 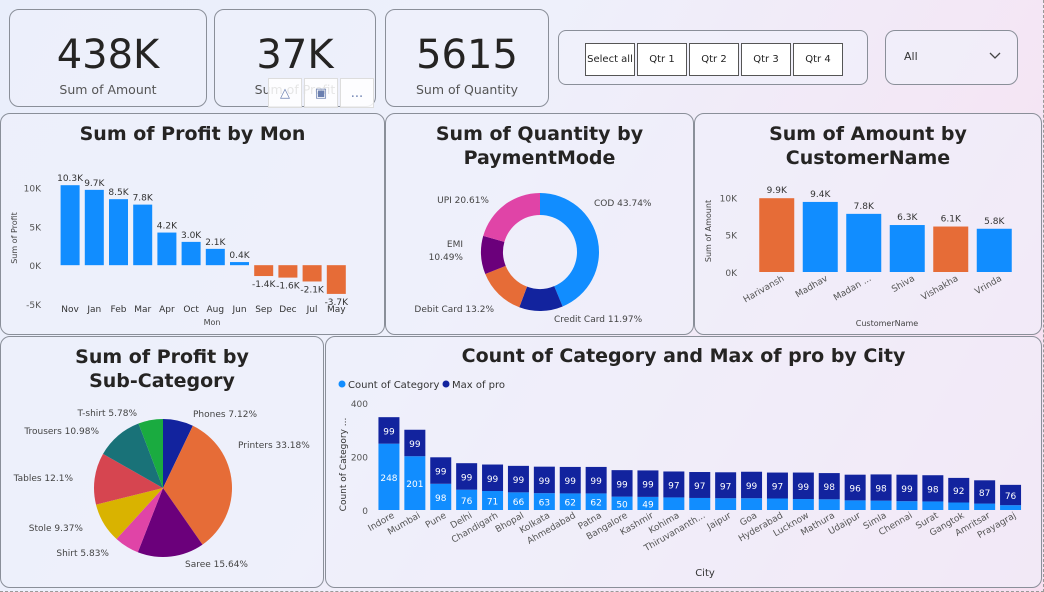 I want to click on x-axis-label: CustomerName, so click(x=887, y=323).